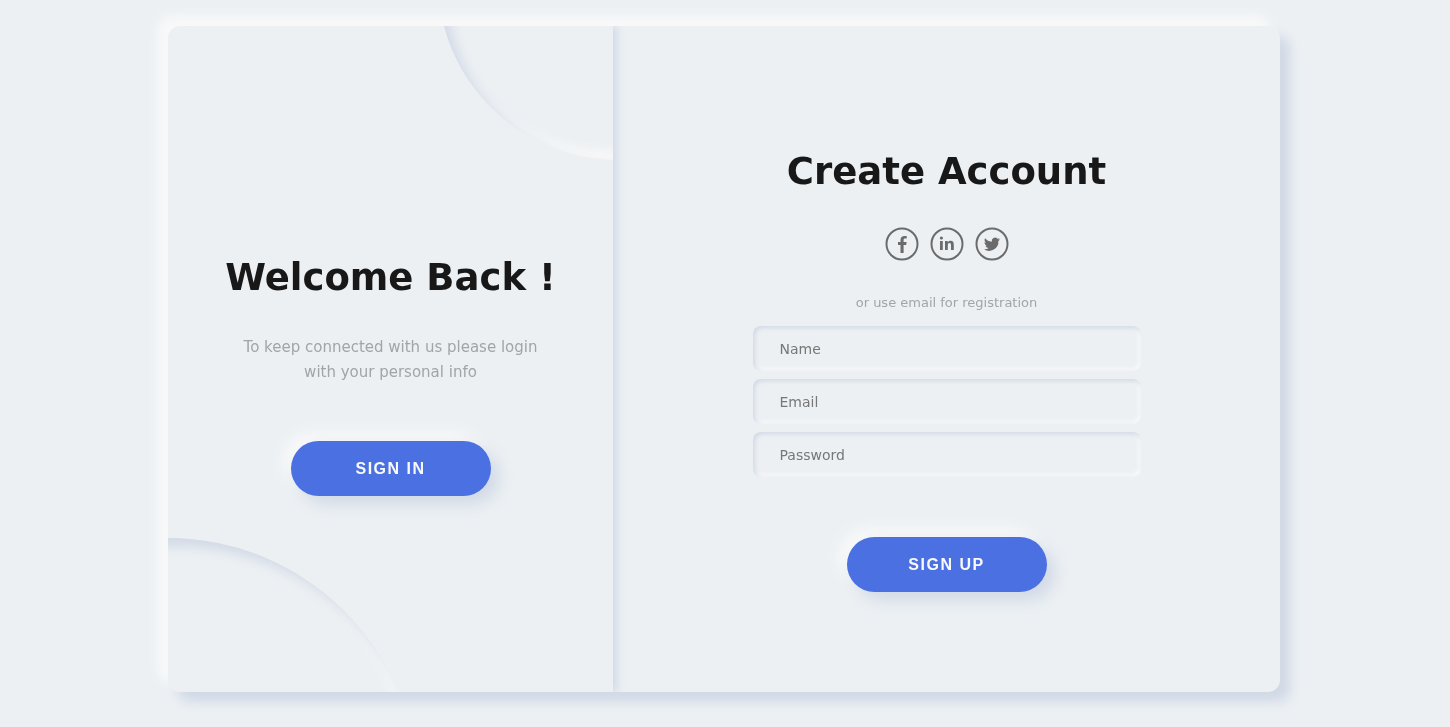  What do you see at coordinates (946, 302) in the screenshot?
I see `registration-hint: or use email for registration` at bounding box center [946, 302].